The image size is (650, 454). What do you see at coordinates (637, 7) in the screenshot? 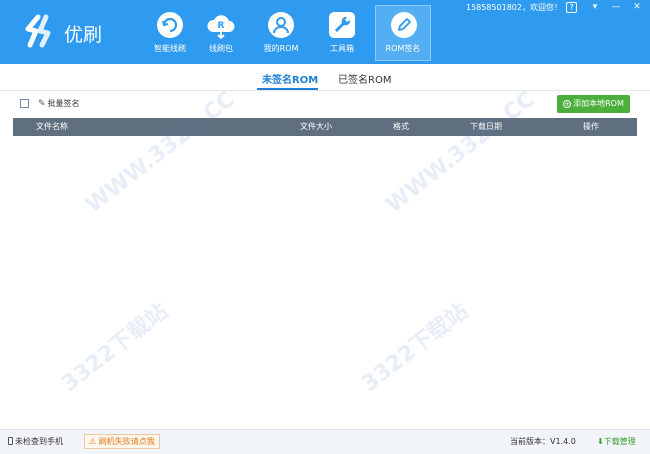
I see `close-button: ✕` at bounding box center [637, 7].